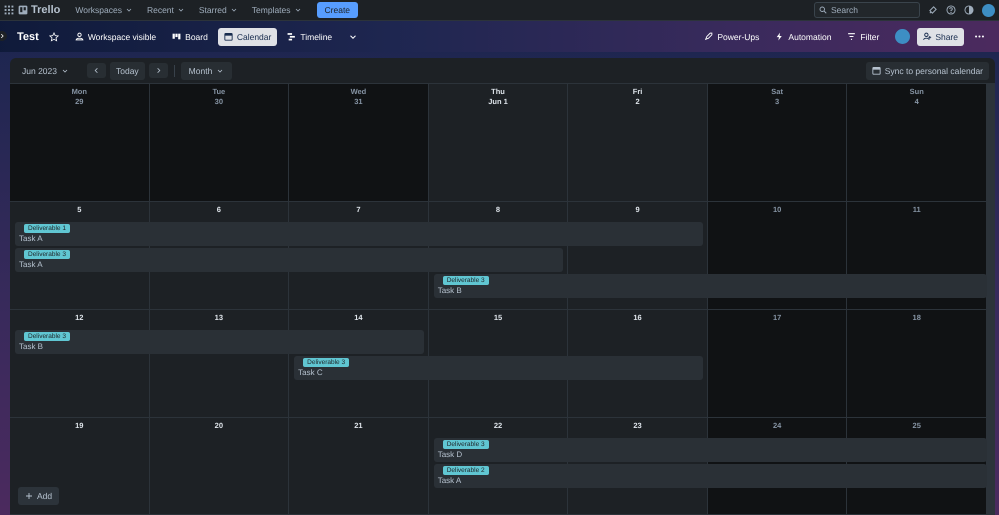  Describe the element at coordinates (115, 37) in the screenshot. I see `visibility-button: Workspace visible` at that location.